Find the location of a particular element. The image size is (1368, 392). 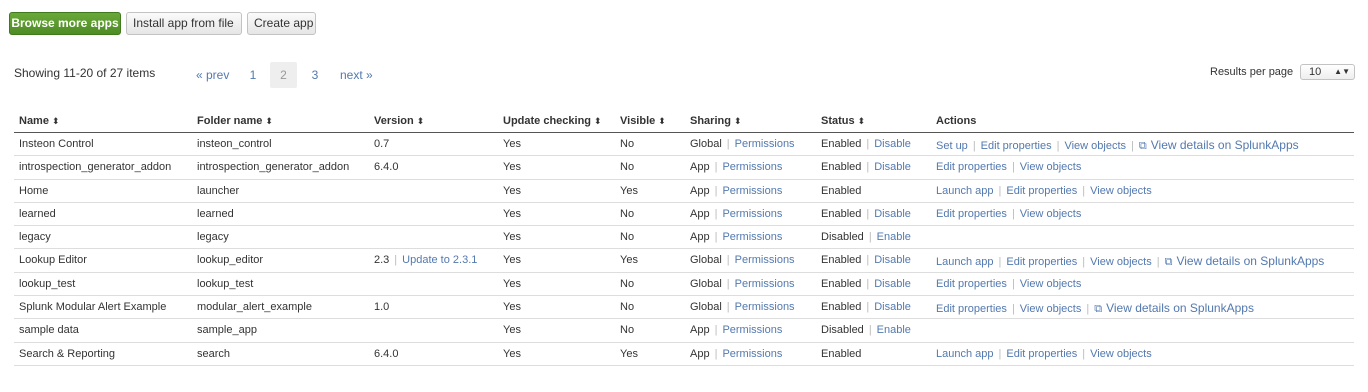

results-per-page-value: 10 is located at coordinates (1315, 72).